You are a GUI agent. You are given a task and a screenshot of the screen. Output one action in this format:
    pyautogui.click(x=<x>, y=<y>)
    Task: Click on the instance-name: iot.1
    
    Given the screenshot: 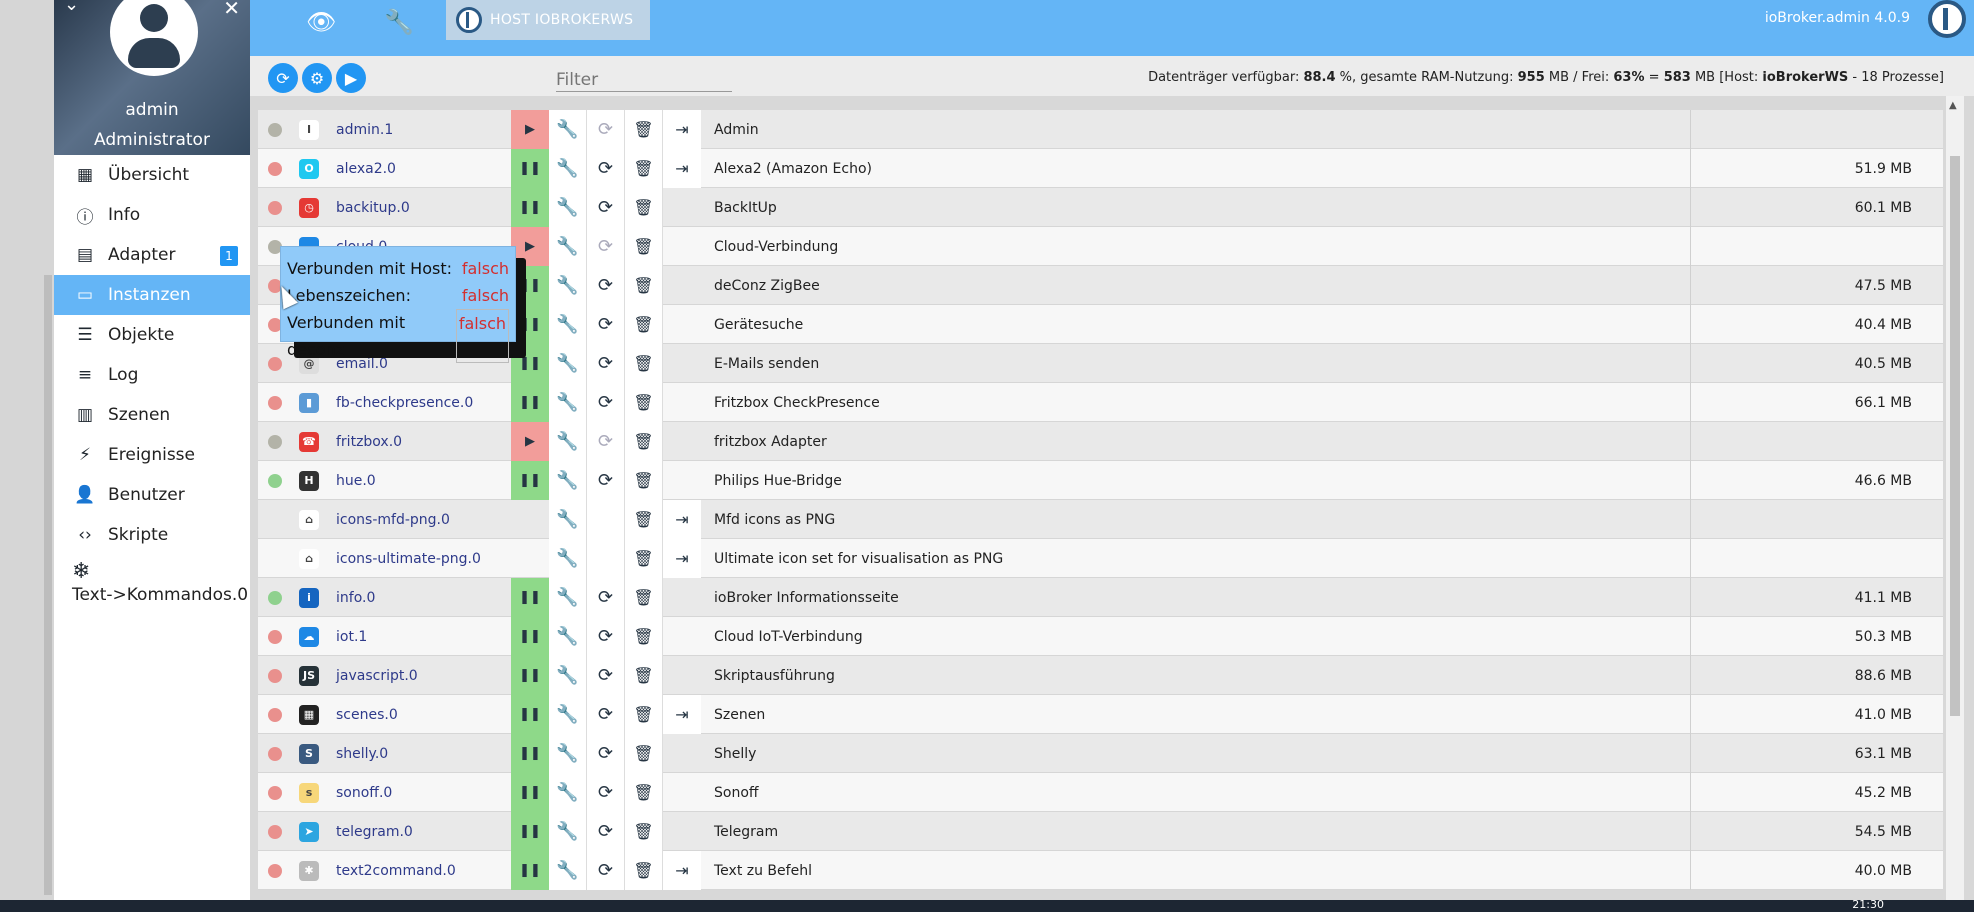 What is the action you would take?
    pyautogui.click(x=421, y=636)
    